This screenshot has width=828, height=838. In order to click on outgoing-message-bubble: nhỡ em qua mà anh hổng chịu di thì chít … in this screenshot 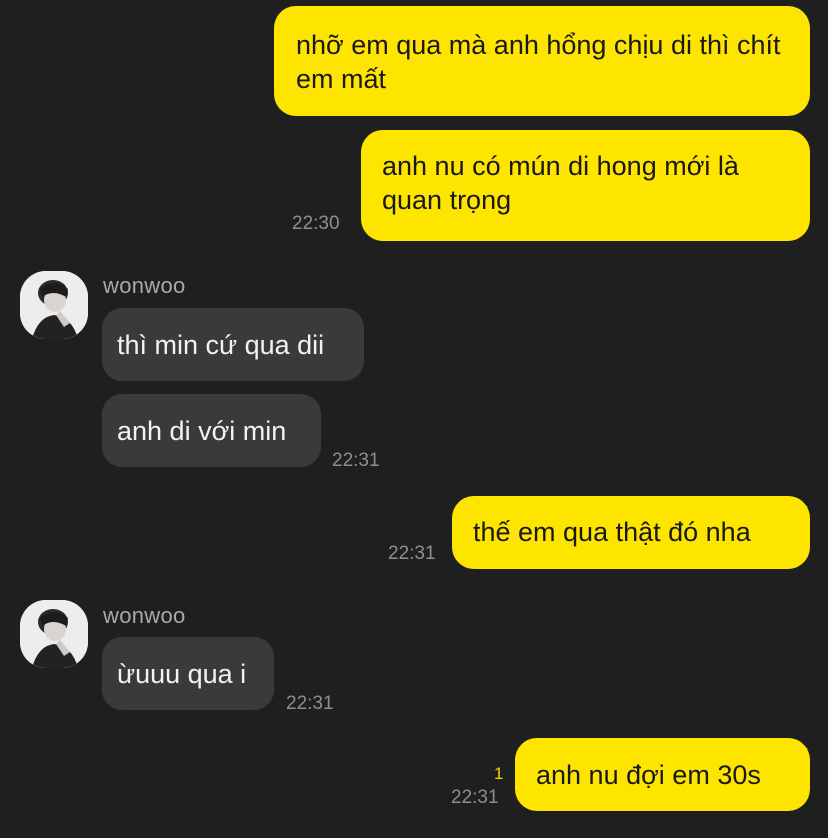, I will do `click(542, 61)`.